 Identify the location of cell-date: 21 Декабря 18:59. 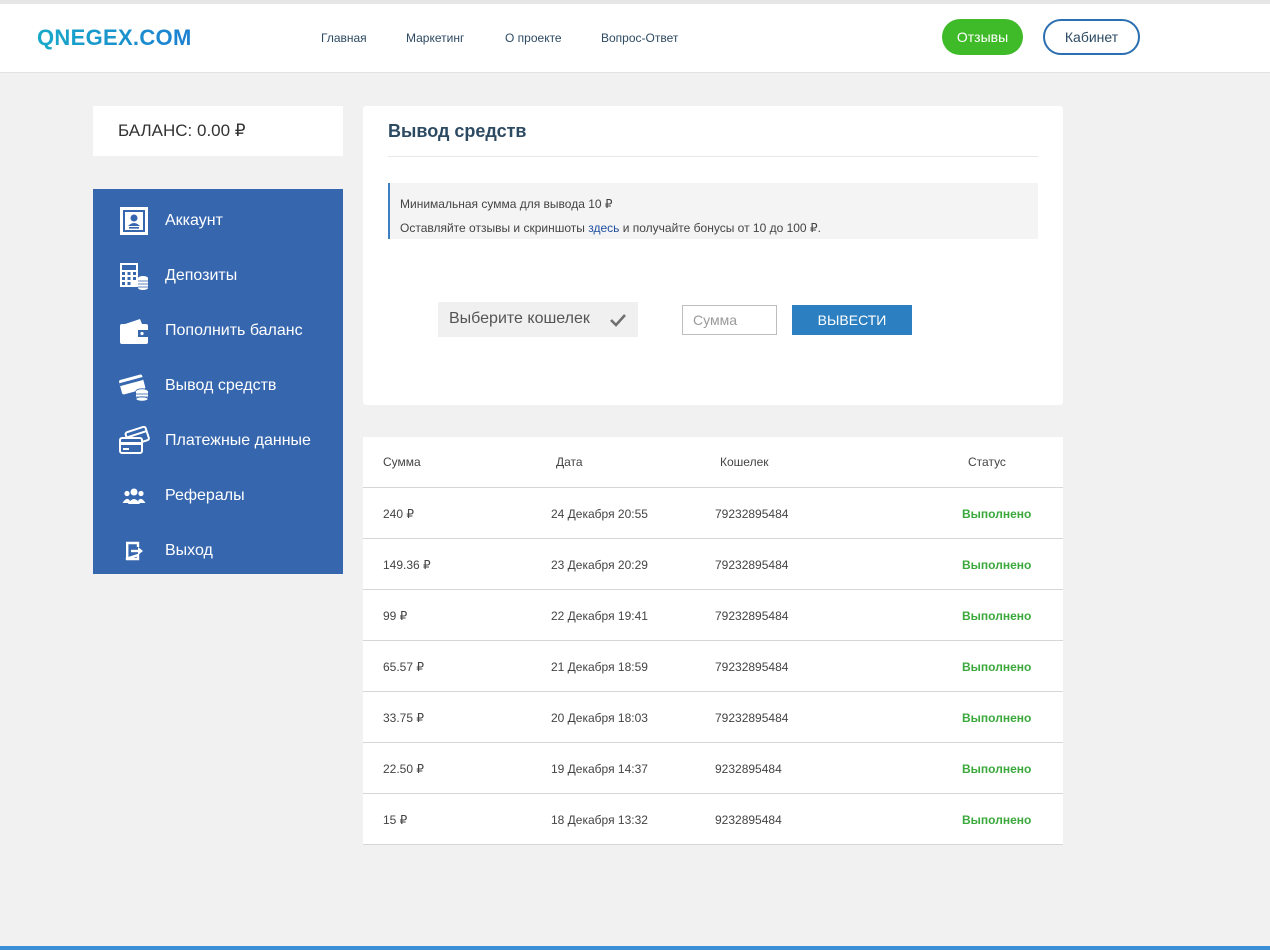
(599, 667).